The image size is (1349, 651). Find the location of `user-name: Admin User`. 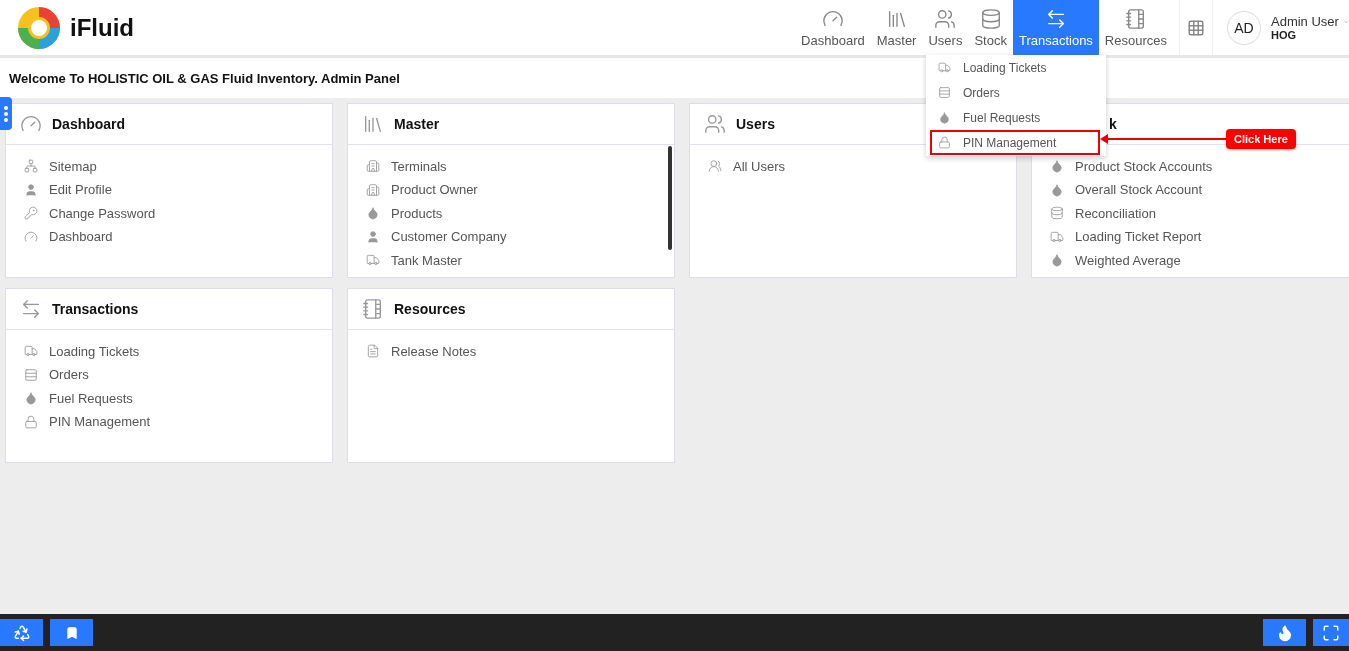

user-name: Admin User is located at coordinates (1305, 21).